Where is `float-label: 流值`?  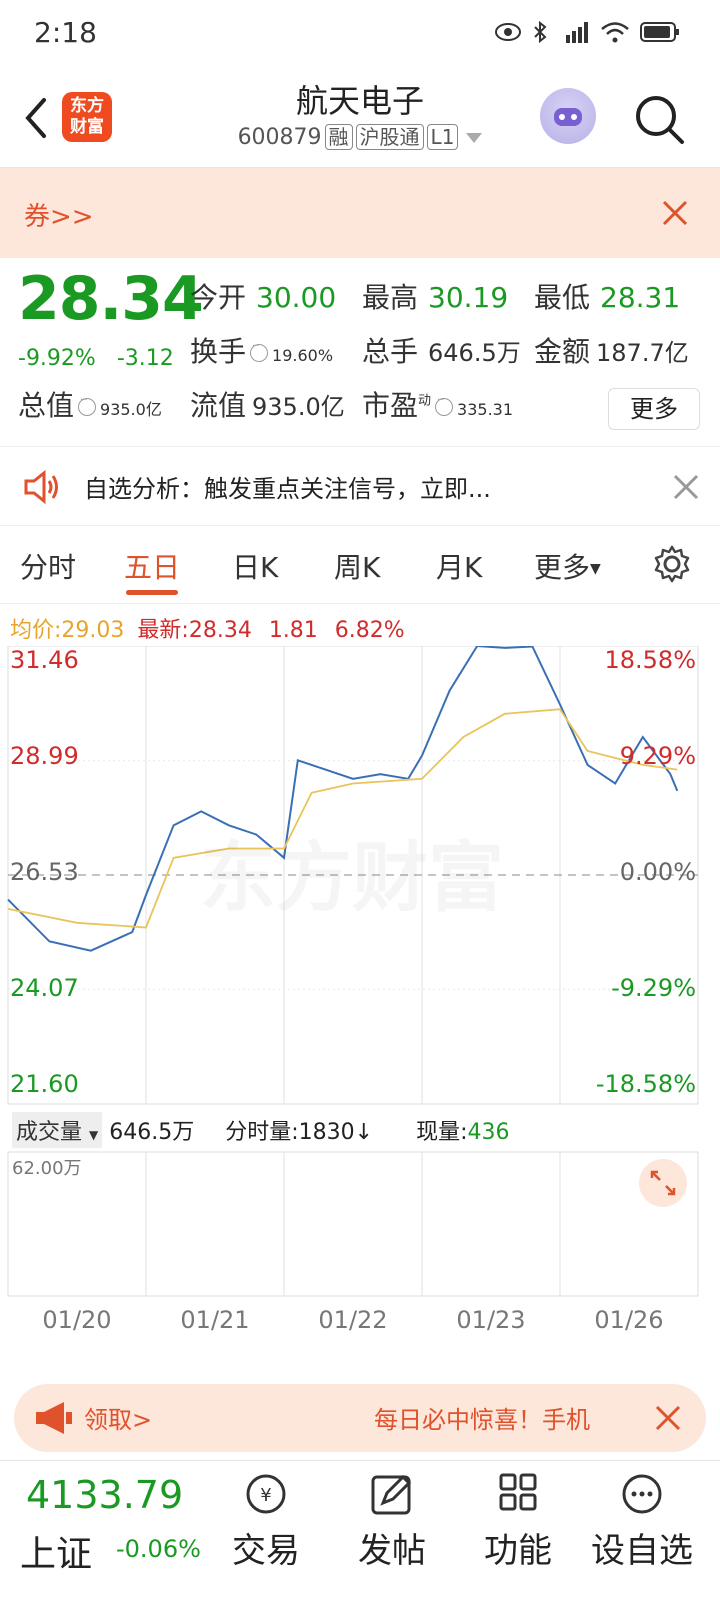
float-label: 流值 is located at coordinates (218, 405).